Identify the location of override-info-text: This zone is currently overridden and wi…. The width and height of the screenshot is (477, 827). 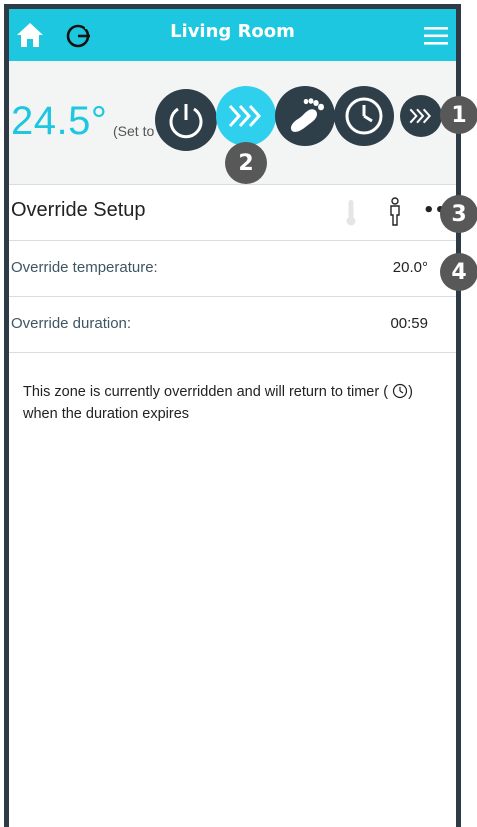
(235, 403).